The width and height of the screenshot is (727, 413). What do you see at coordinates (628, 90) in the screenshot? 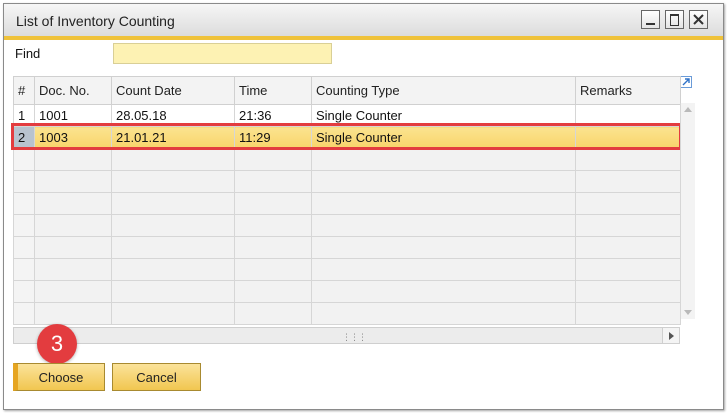
I see `col-header-remarks: Remarks` at bounding box center [628, 90].